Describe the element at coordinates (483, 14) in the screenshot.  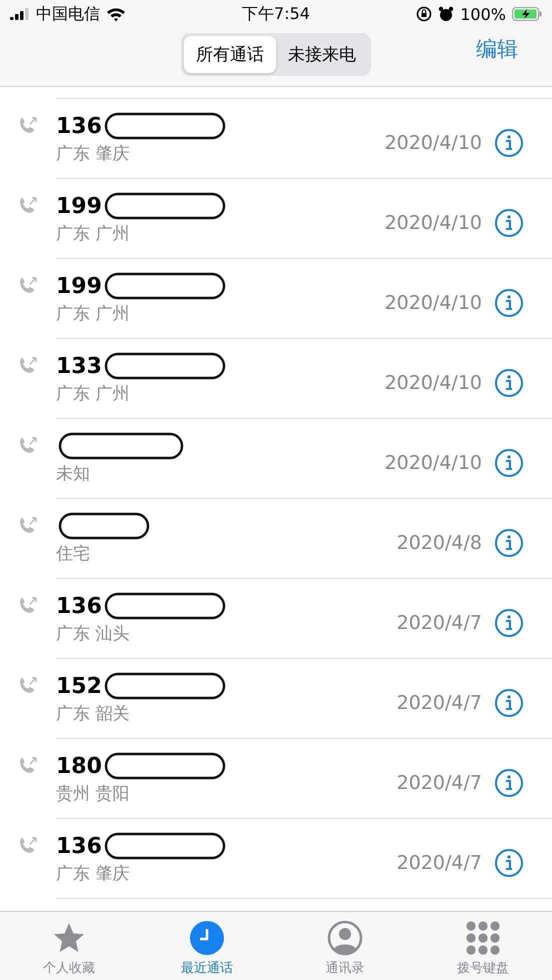
I see `battery-percentage: 100%` at that location.